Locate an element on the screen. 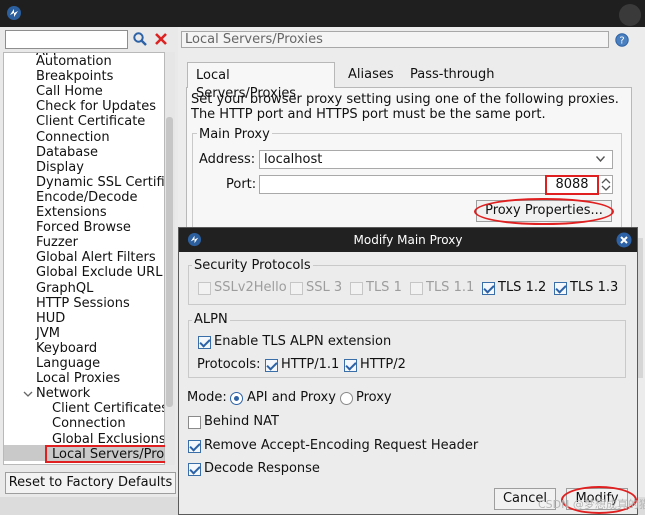 This screenshot has height=515, width=645. http2-checkbox is located at coordinates (350, 365).